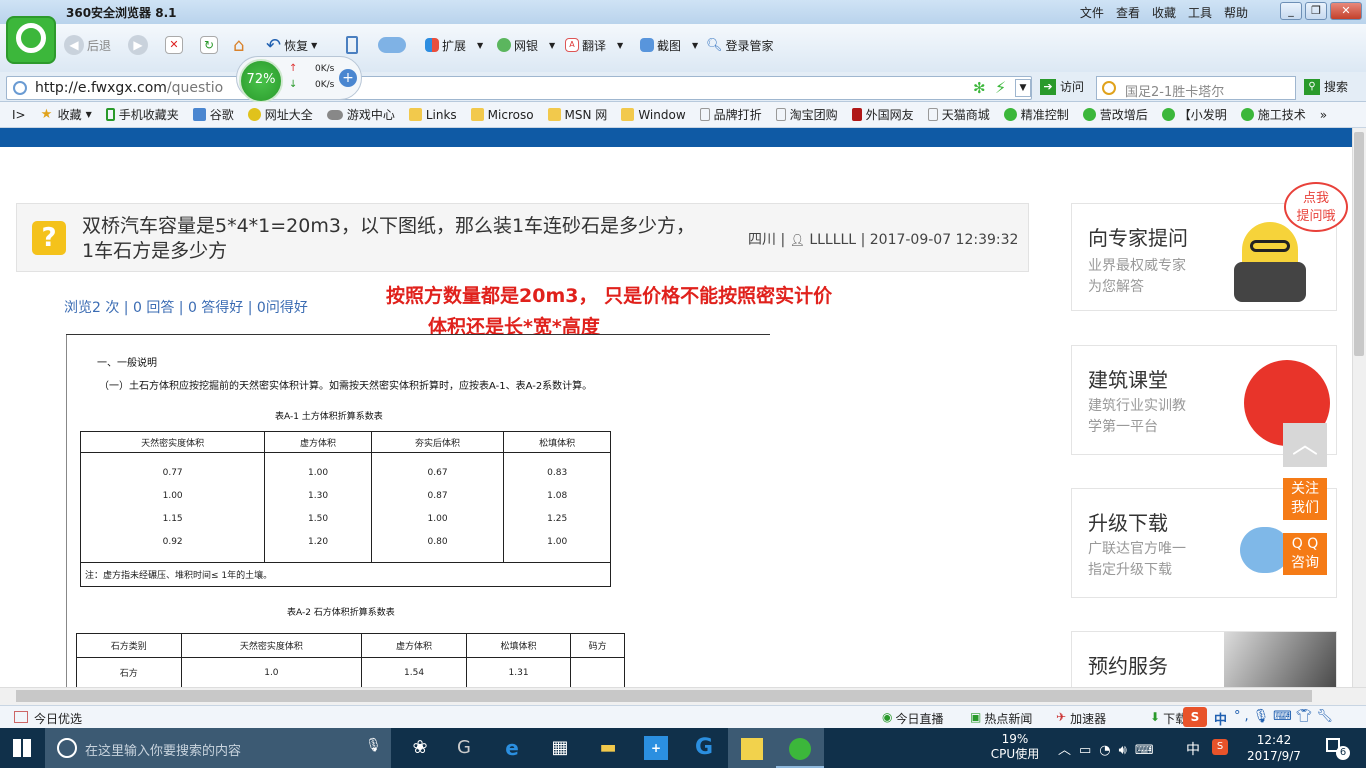  I want to click on browser-360-taskbar-icon, so click(800, 748).